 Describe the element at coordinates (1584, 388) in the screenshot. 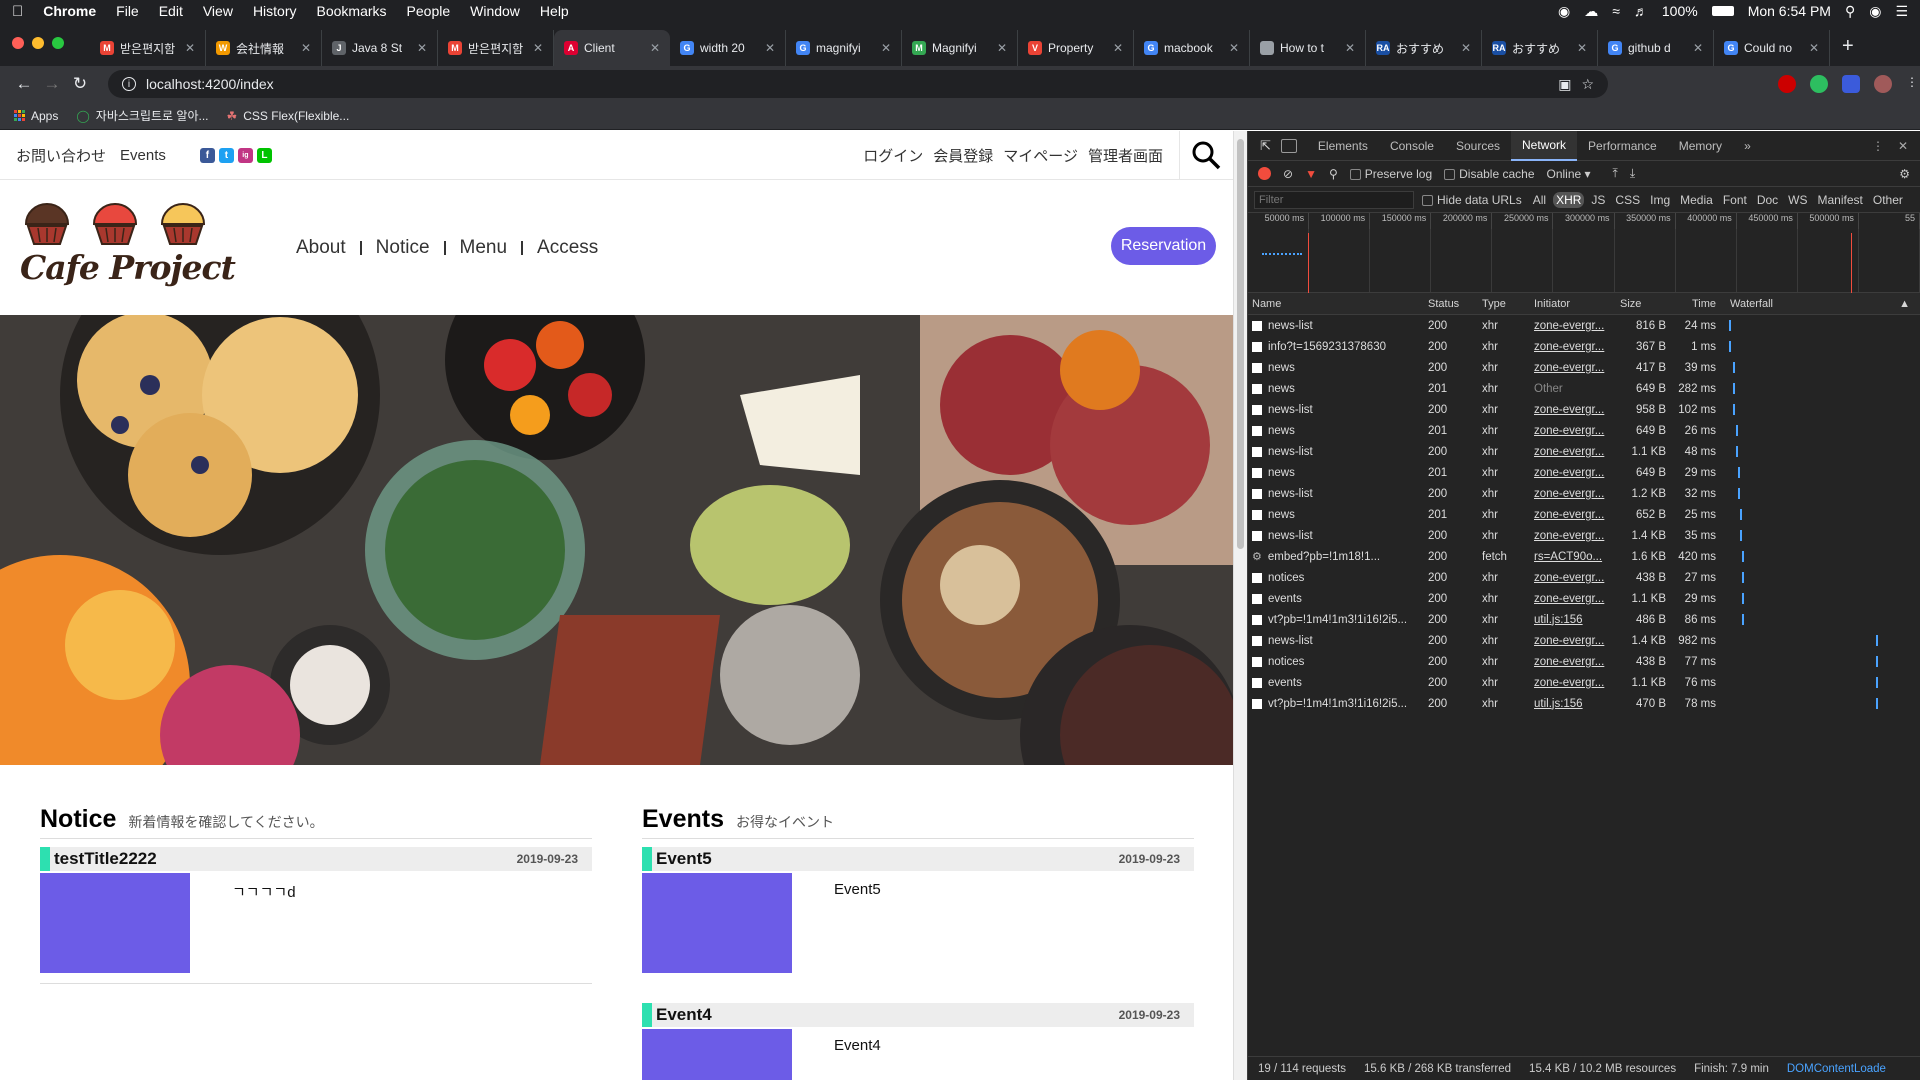

I see `request-row: news 201 xhr Other 649 B 282 ms` at that location.